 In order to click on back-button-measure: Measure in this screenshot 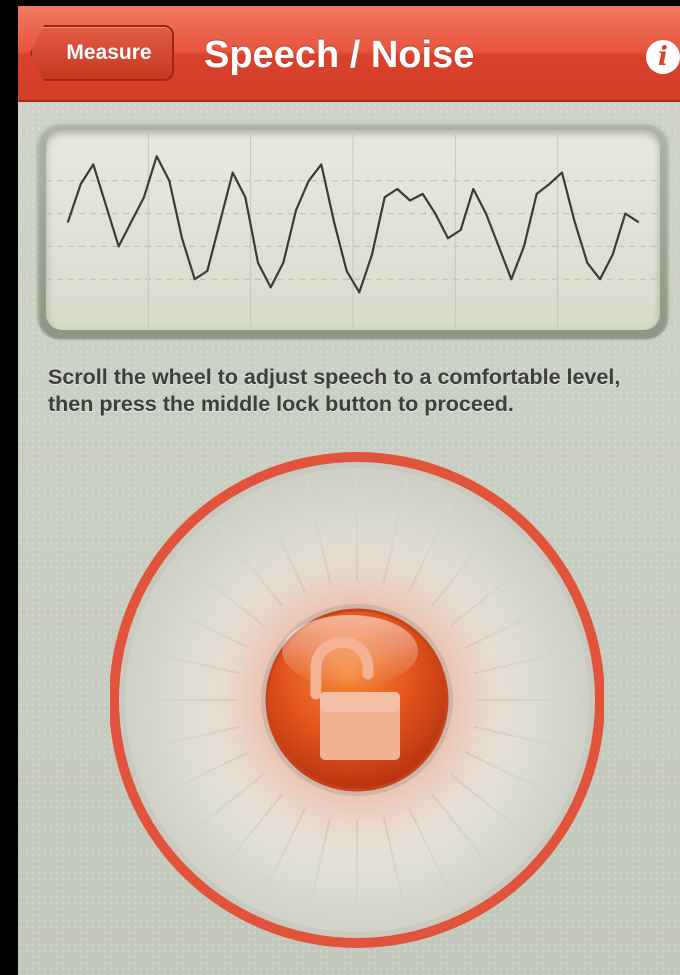, I will do `click(102, 53)`.